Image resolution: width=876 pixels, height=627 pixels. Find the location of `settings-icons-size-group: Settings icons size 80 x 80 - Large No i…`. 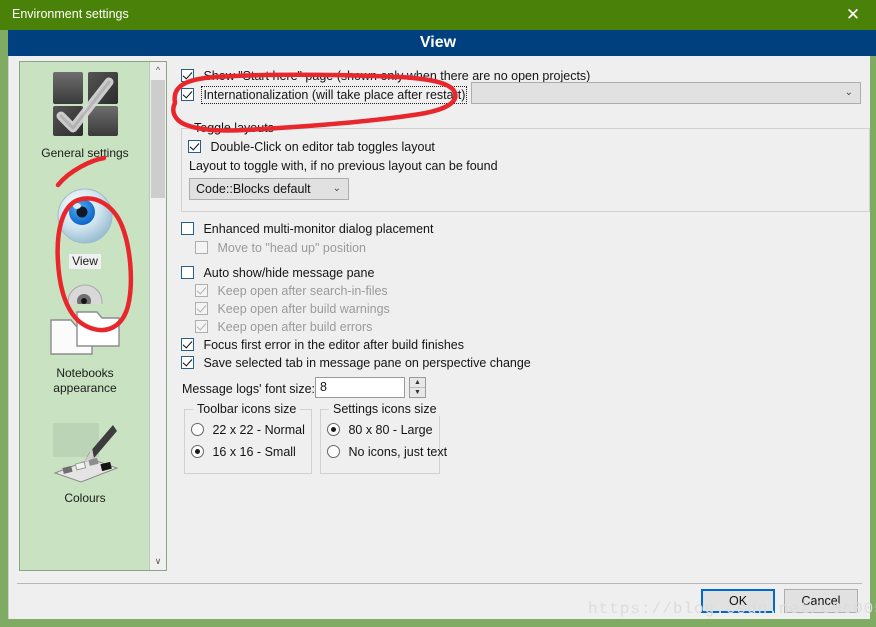

settings-icons-size-group: Settings icons size 80 x 80 - Large No i… is located at coordinates (383, 438).